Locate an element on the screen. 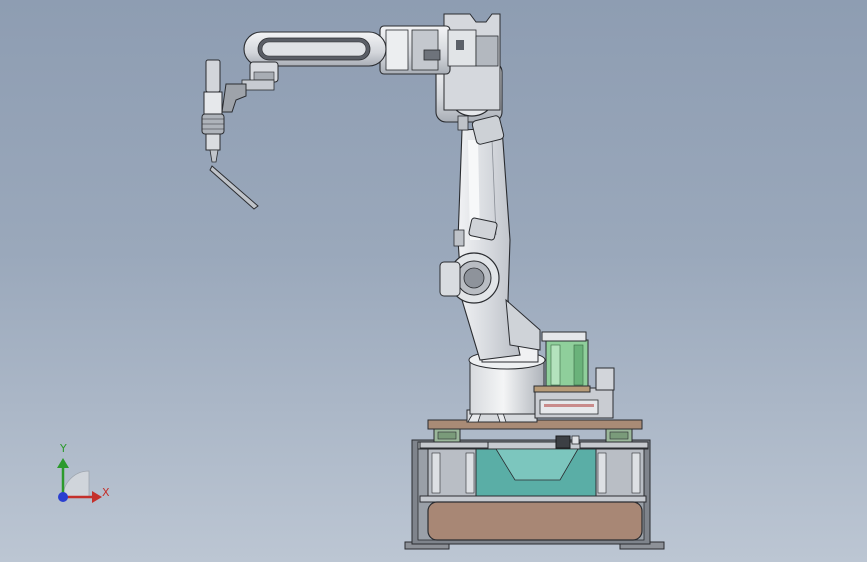 This screenshot has height=562, width=867. axis-y-arrow is located at coordinates (63, 463).